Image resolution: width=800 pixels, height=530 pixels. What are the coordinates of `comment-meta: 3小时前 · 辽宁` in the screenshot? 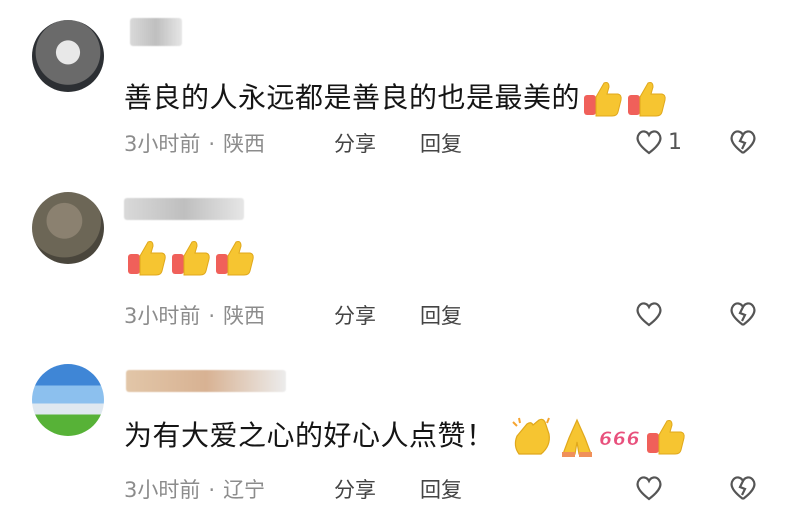 It's located at (194, 489).